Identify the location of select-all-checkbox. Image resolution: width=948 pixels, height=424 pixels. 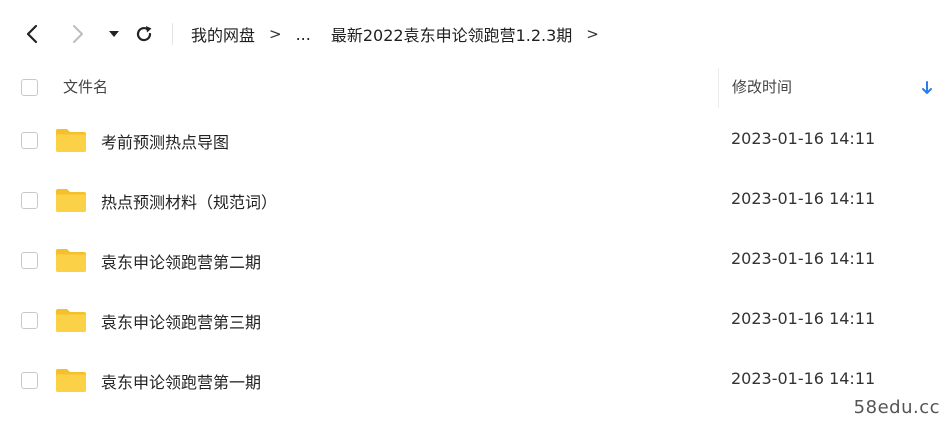
(29, 87).